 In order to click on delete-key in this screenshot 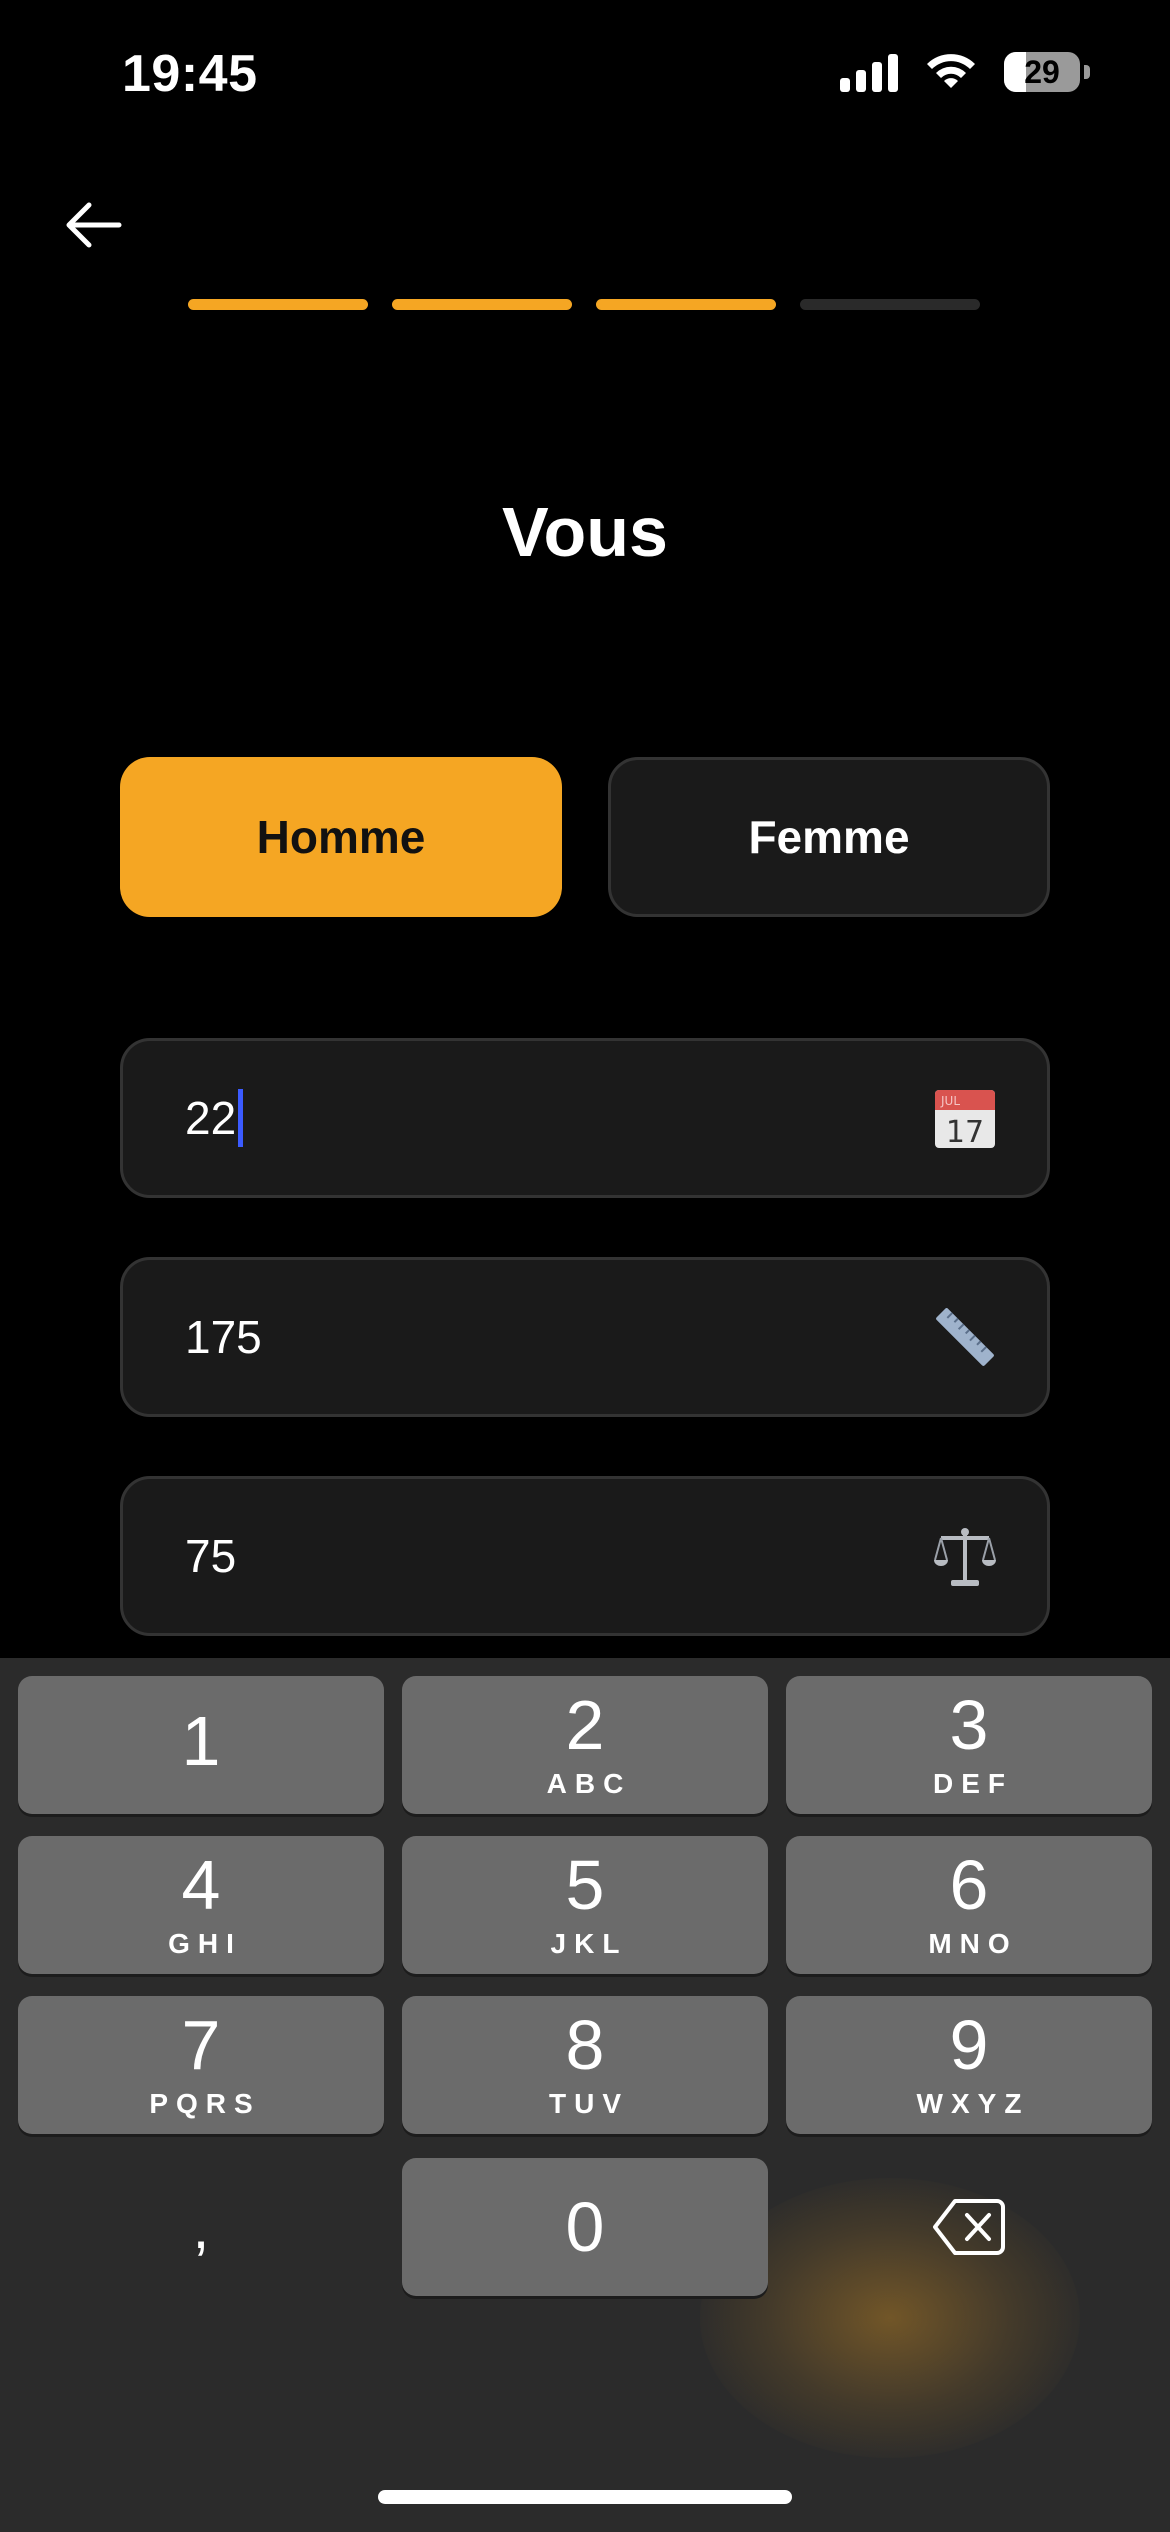, I will do `click(969, 2227)`.